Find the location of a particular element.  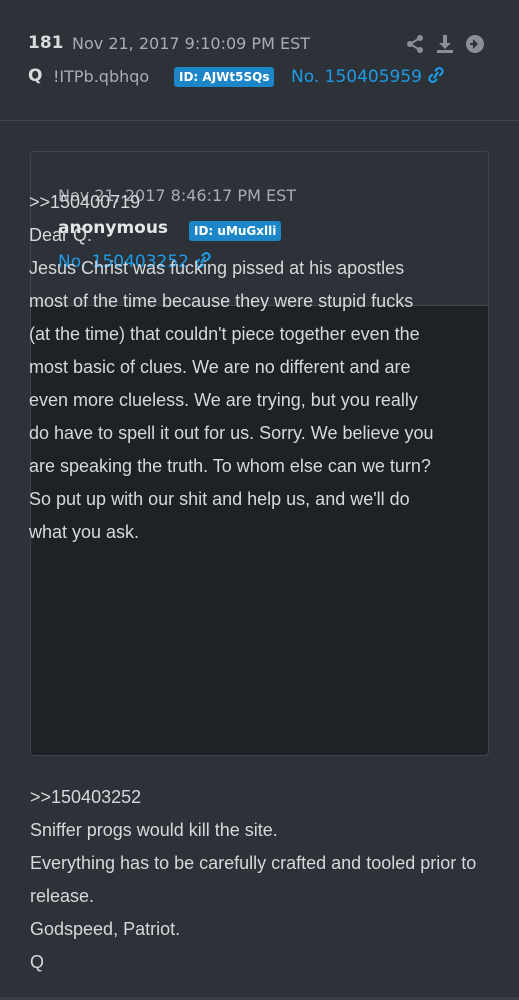

post-date: Nov 21, 2017 9:10:09 PM EST is located at coordinates (191, 43).